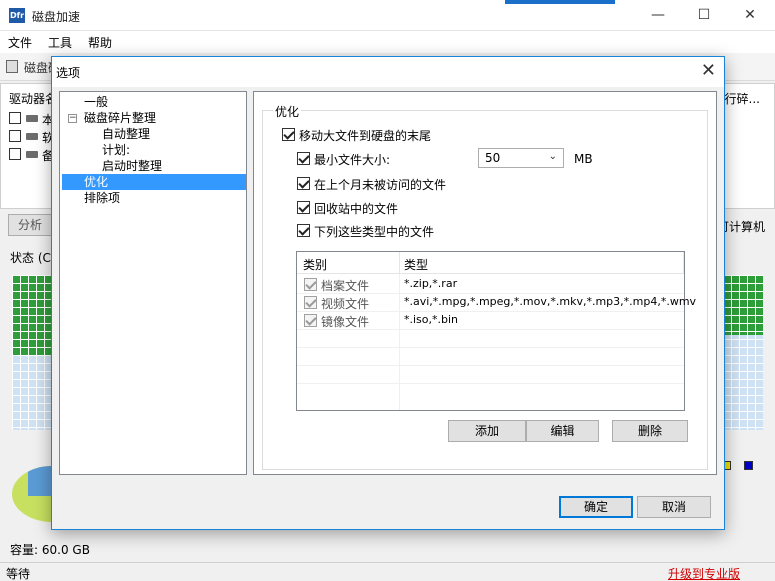 Image resolution: width=775 pixels, height=581 pixels. I want to click on tree-item-optimize: 优化, so click(154, 182).